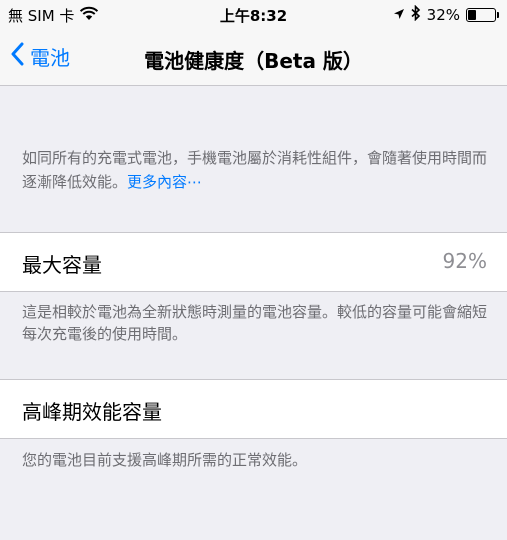 The image size is (507, 540). Describe the element at coordinates (464, 261) in the screenshot. I see `max-capacity-value: 92%` at that location.